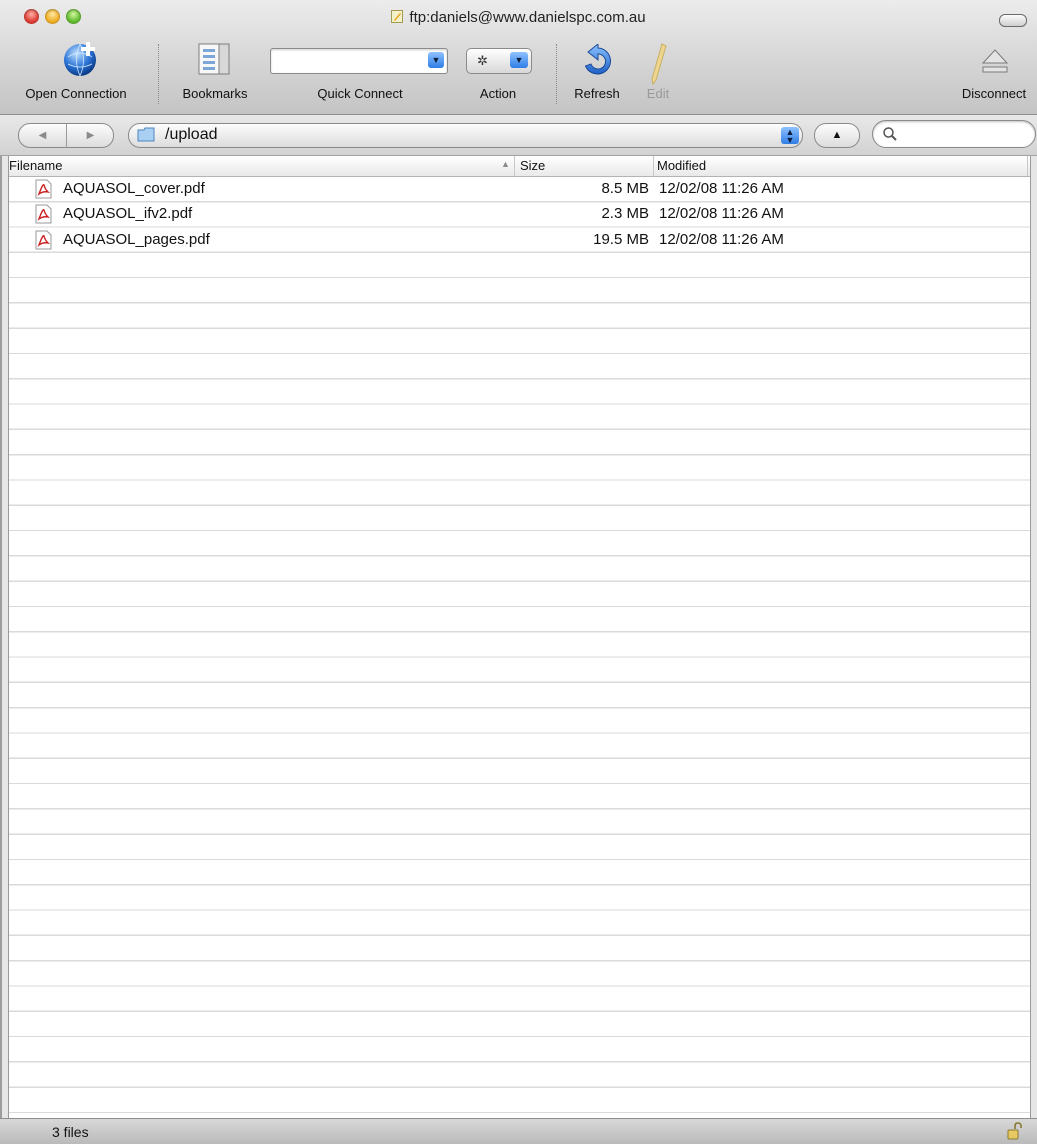  What do you see at coordinates (597, 93) in the screenshot?
I see `refresh-label: Refresh` at bounding box center [597, 93].